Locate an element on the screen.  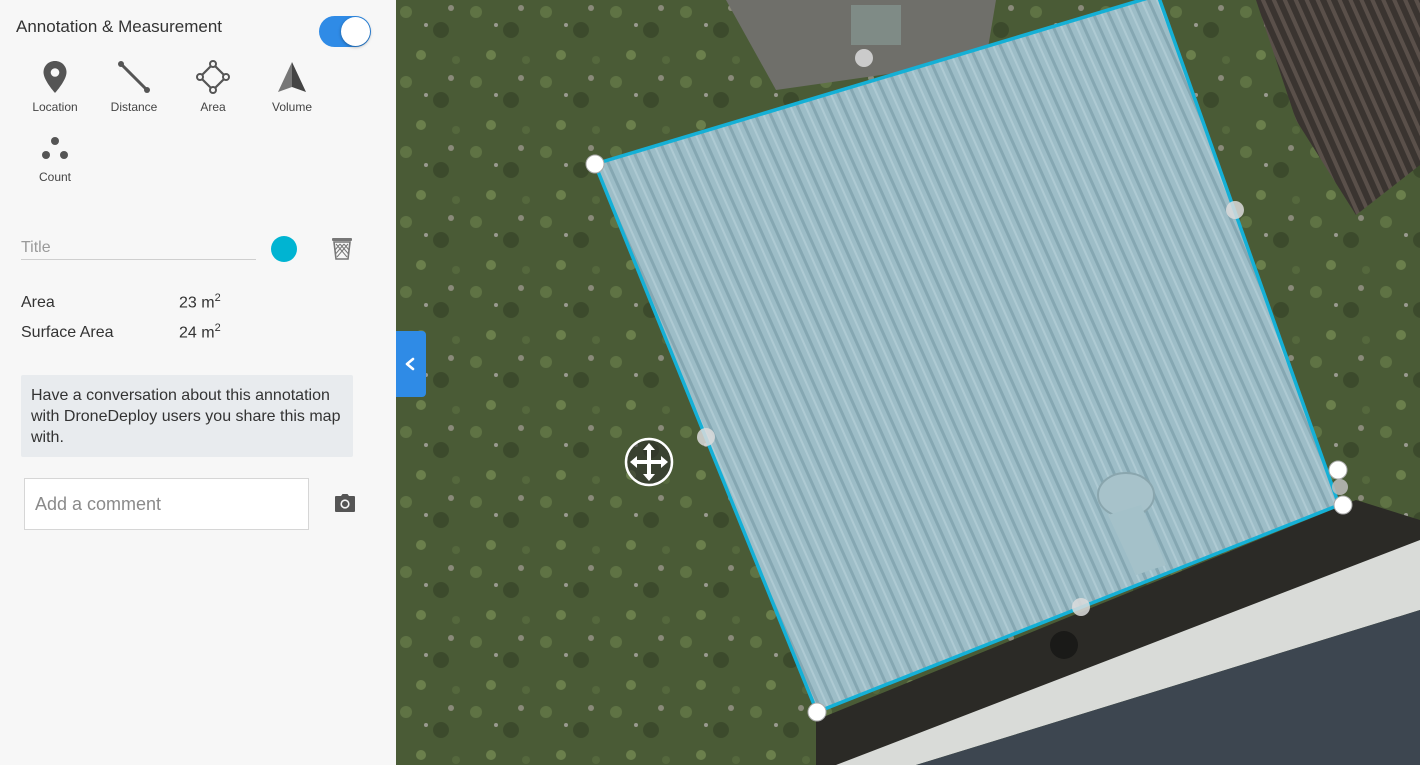
tool-volume: Volume is located at coordinates (292, 87).